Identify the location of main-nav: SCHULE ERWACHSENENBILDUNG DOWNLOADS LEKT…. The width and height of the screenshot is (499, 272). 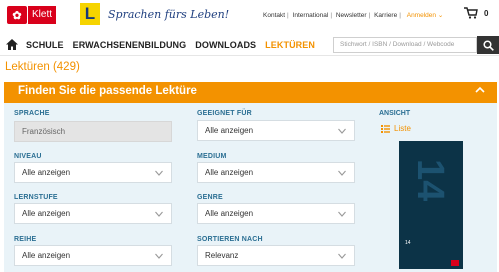
(249, 45).